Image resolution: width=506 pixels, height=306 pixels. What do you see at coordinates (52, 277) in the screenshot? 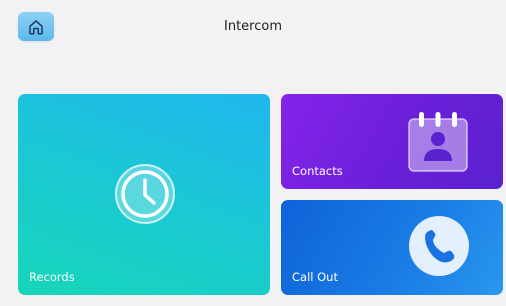
I see `records-label: Records` at bounding box center [52, 277].